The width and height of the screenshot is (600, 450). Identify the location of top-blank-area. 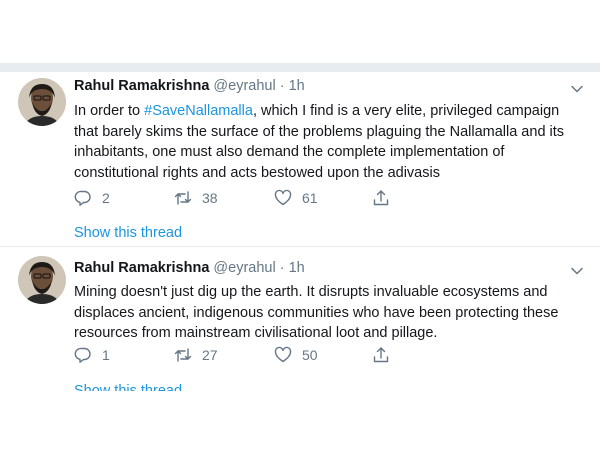
(300, 31).